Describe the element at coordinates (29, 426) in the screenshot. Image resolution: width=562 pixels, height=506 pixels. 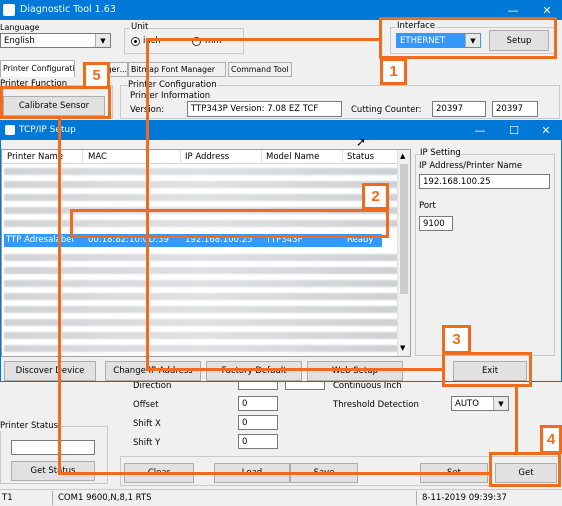
I see `printer-status-label: Printer Status` at that location.